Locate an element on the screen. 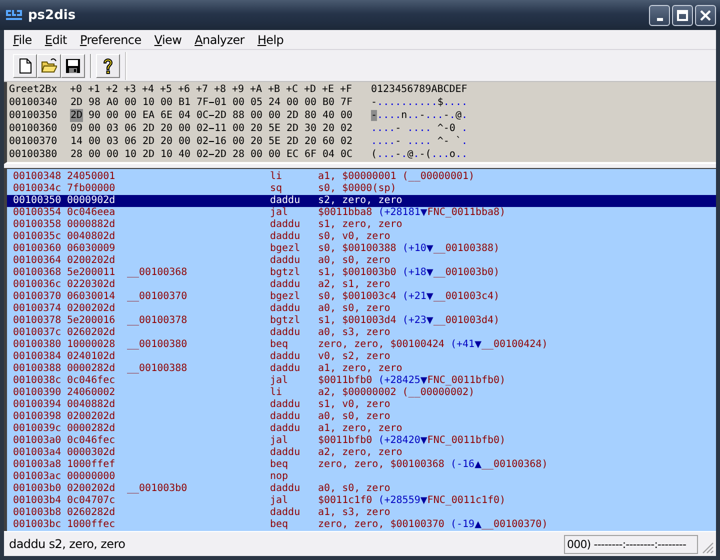 The width and height of the screenshot is (720, 560). disasm-row: 00100380 10000028 __00100380 beq zero, zero, $00100424 (+41▼__00100424) is located at coordinates (361, 345).